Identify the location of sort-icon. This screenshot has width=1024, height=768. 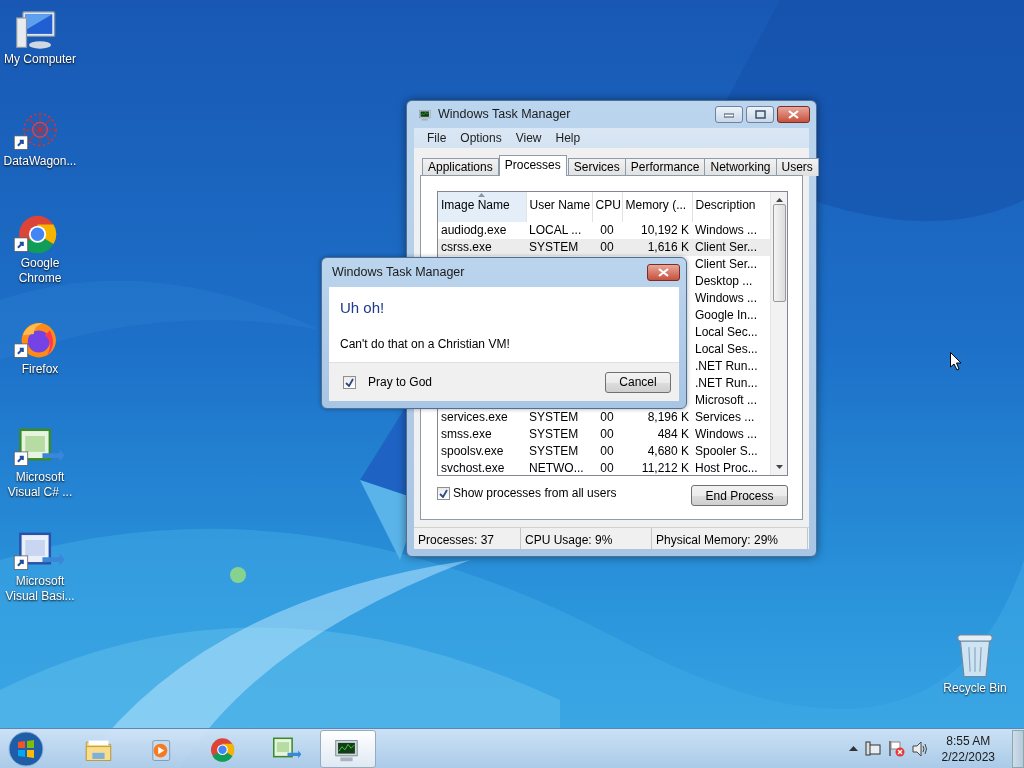
(481, 195).